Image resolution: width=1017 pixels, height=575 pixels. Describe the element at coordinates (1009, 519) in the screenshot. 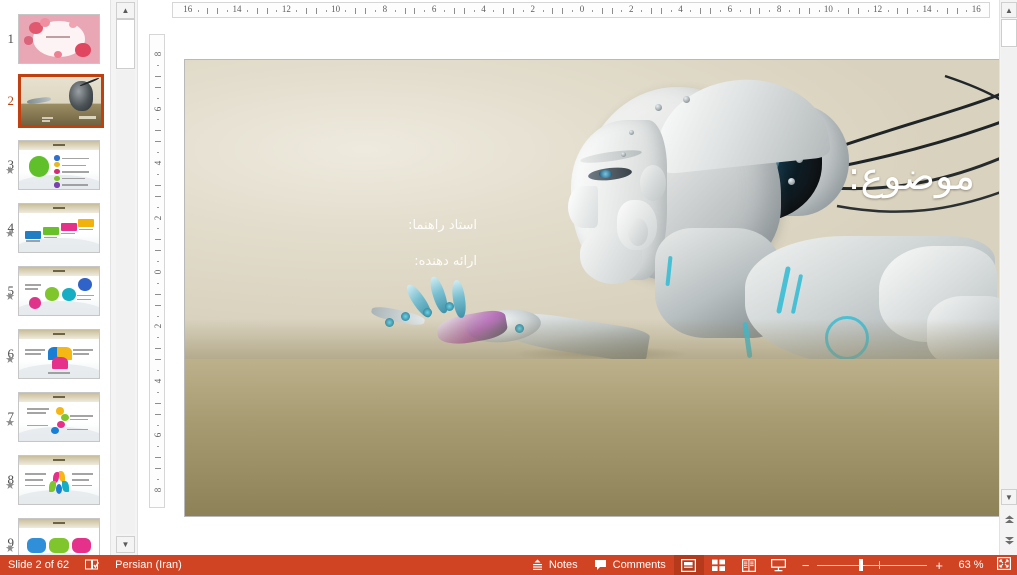

I see `previous-slide-button` at that location.